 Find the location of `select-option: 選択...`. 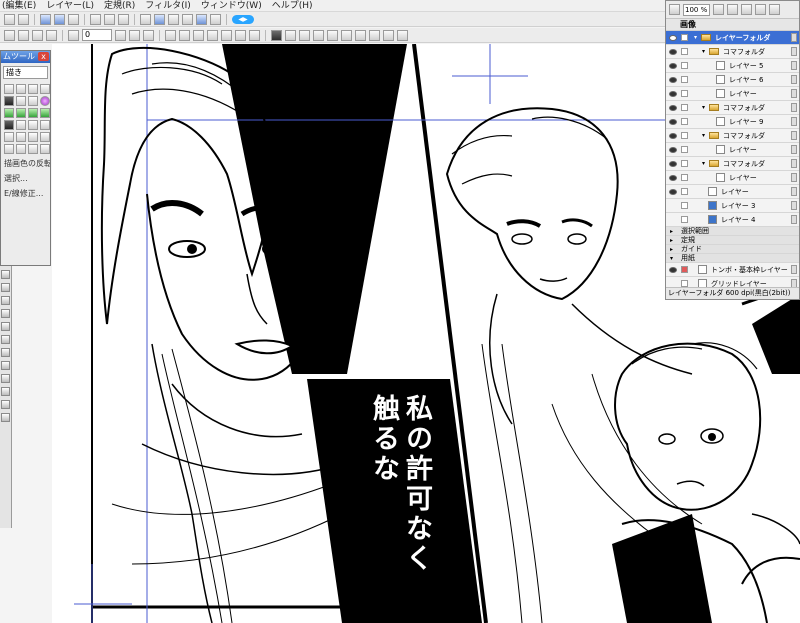

select-option: 選択... is located at coordinates (25, 178).